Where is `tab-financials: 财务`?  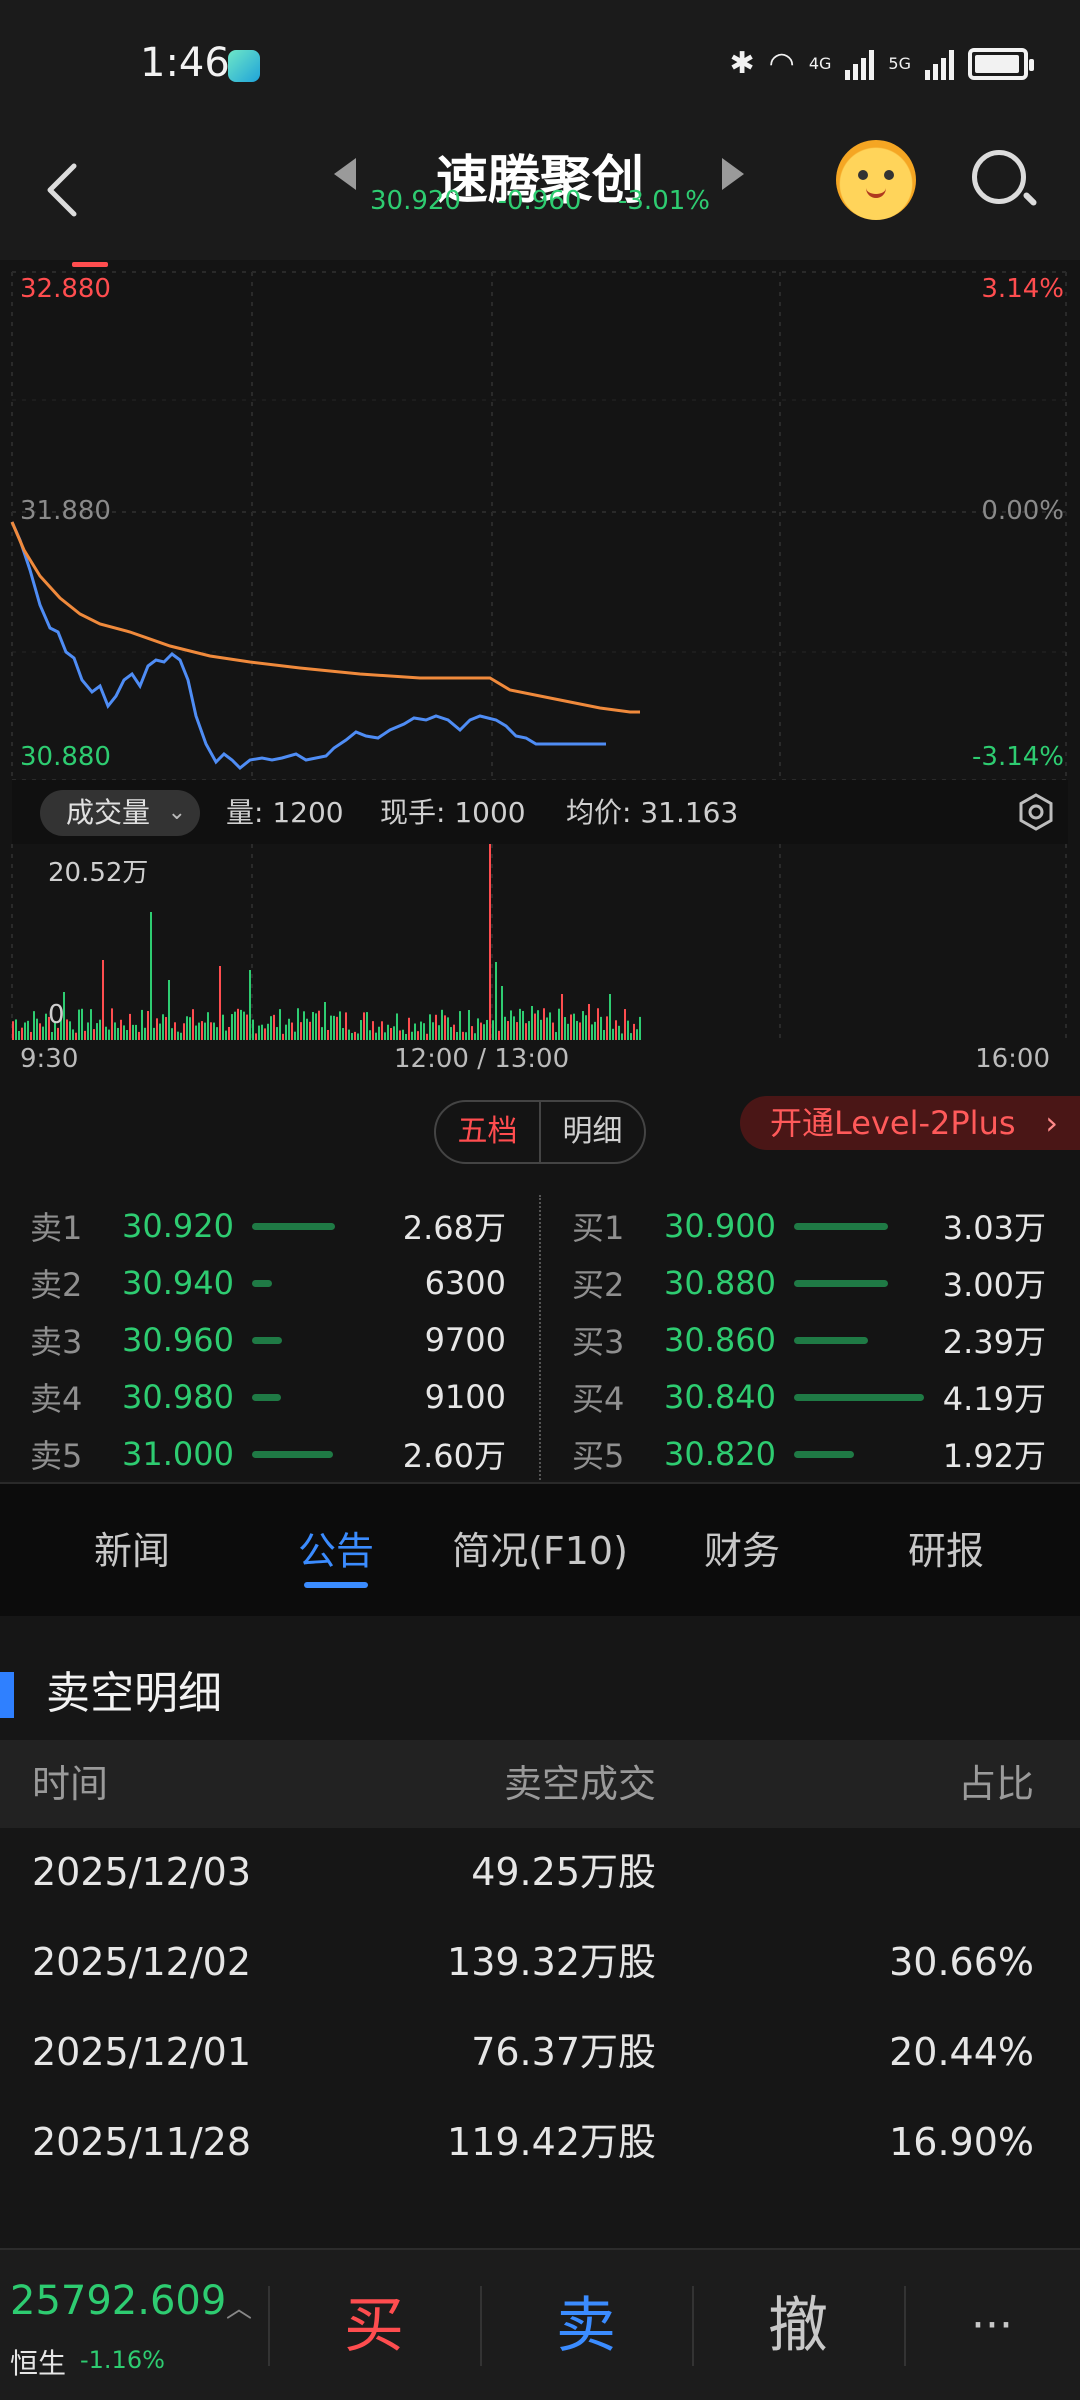
tab-financials: 财务 is located at coordinates (742, 1551).